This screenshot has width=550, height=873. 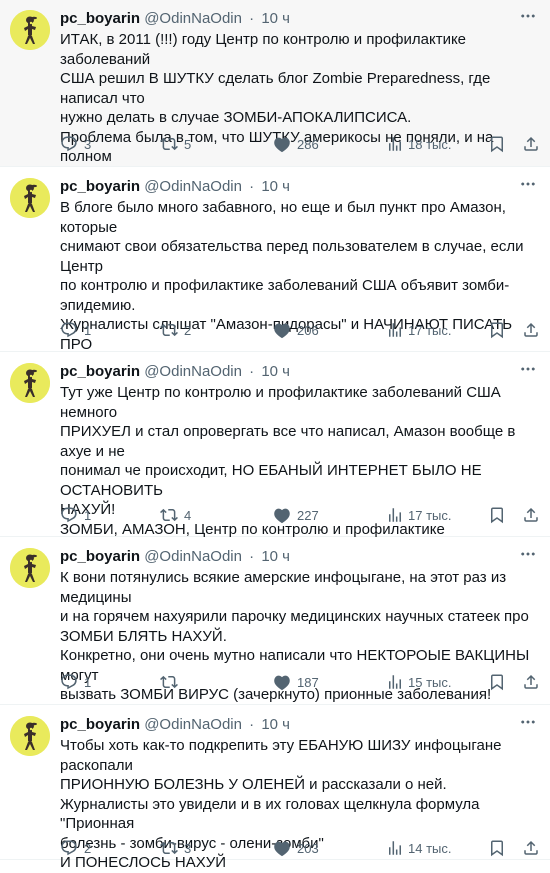 What do you see at coordinates (188, 848) in the screenshot?
I see `retweet-count: 3` at bounding box center [188, 848].